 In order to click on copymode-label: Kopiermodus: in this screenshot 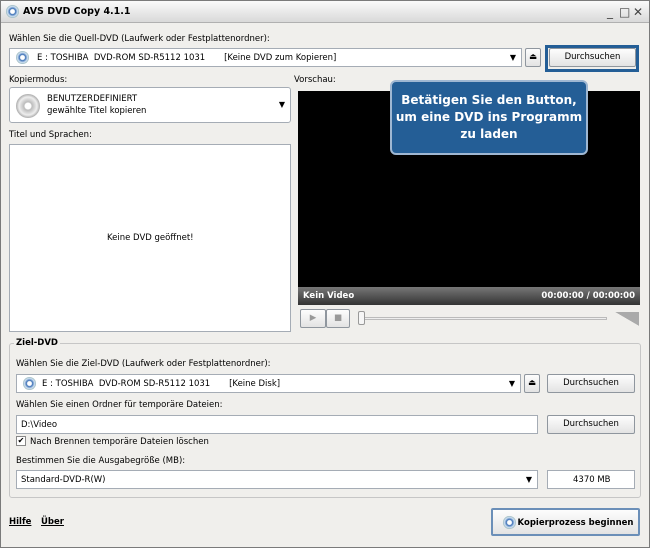, I will do `click(38, 80)`.